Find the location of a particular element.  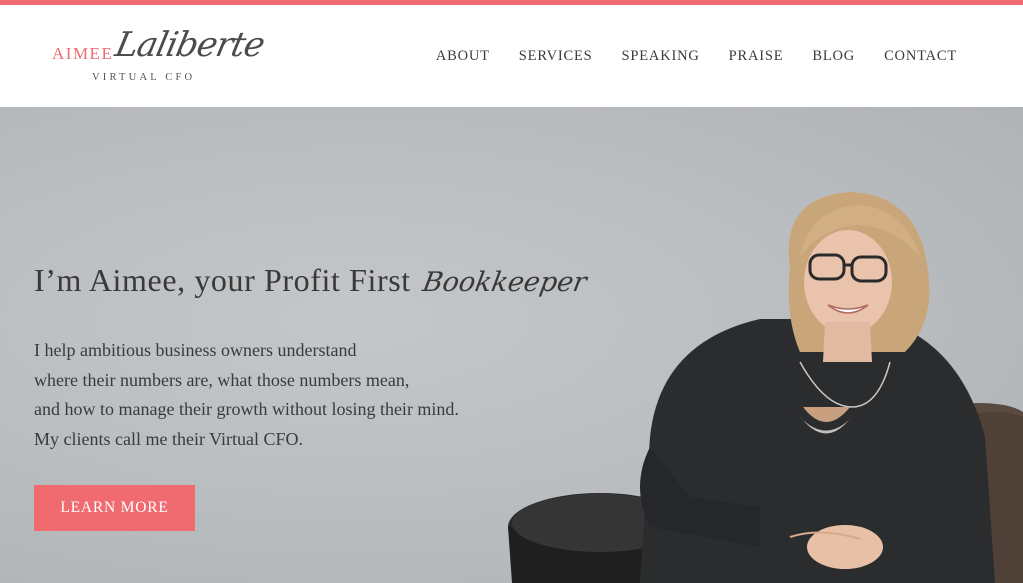

nav-blog: BLOG is located at coordinates (833, 56).